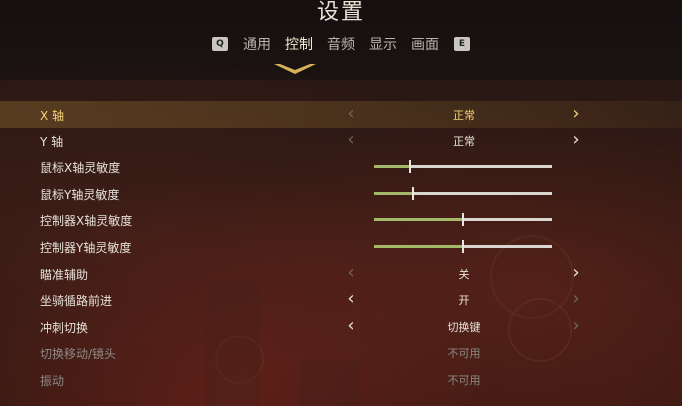  Describe the element at coordinates (76, 301) in the screenshot. I see `setting-label: 坐骑循路前进` at that location.